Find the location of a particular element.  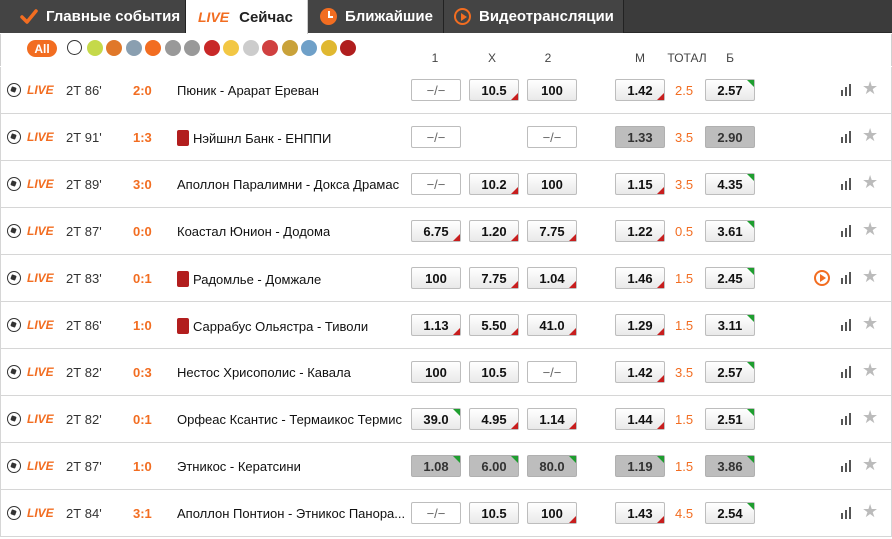

hockey-icon is located at coordinates (133, 48).